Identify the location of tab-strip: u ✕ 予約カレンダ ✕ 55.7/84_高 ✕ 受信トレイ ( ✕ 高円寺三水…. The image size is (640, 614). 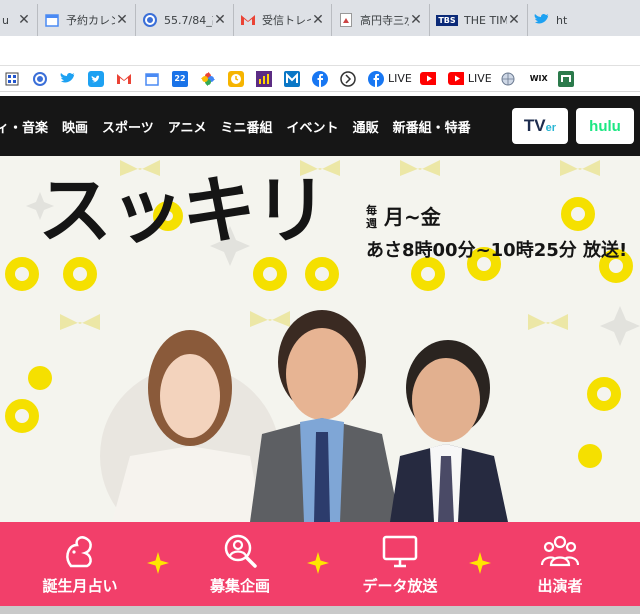
(320, 18).